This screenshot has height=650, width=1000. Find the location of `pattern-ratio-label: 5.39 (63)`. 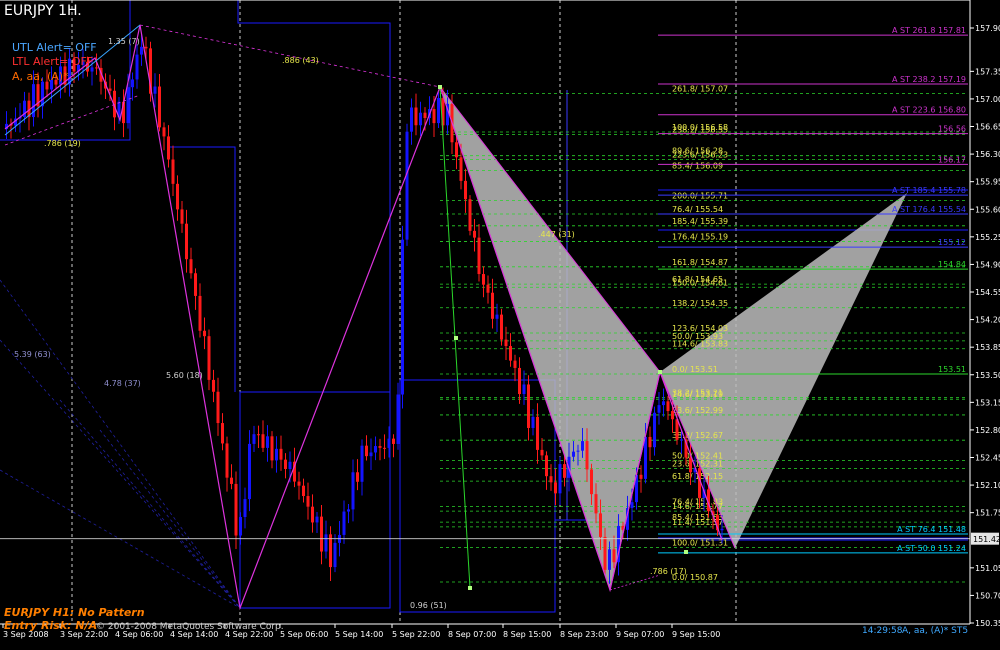

pattern-ratio-label: 5.39 (63) is located at coordinates (32, 354).